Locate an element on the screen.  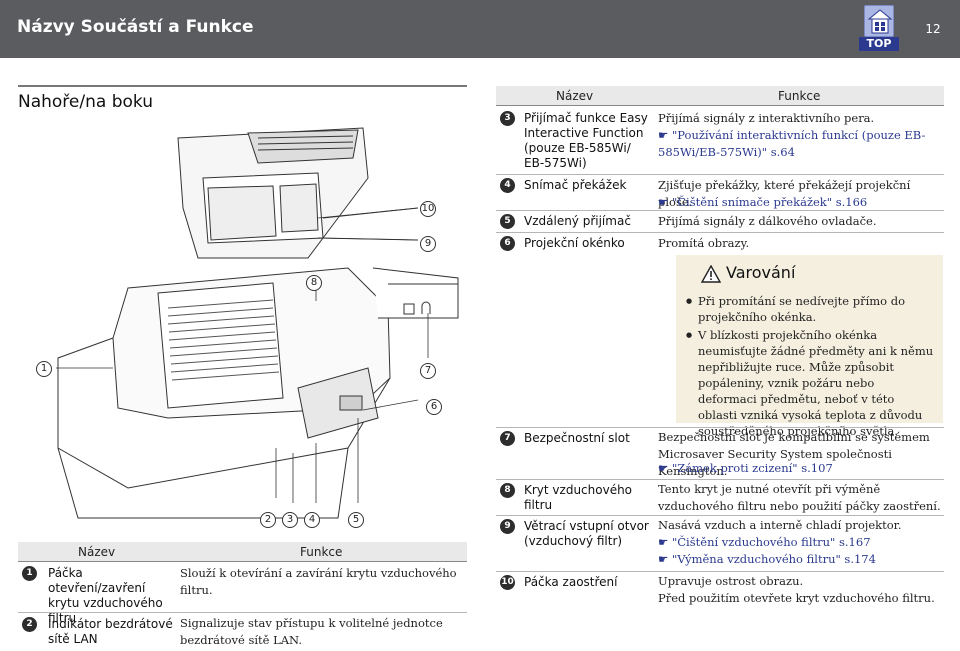
callout-3: 3 is located at coordinates (290, 520).